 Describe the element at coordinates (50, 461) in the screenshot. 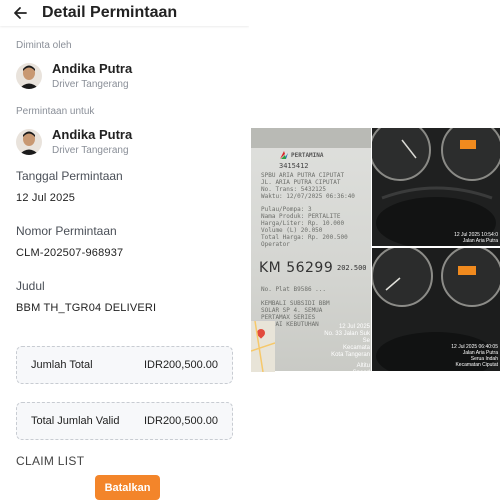

I see `claim-list-heading: CLAIM LIST` at that location.